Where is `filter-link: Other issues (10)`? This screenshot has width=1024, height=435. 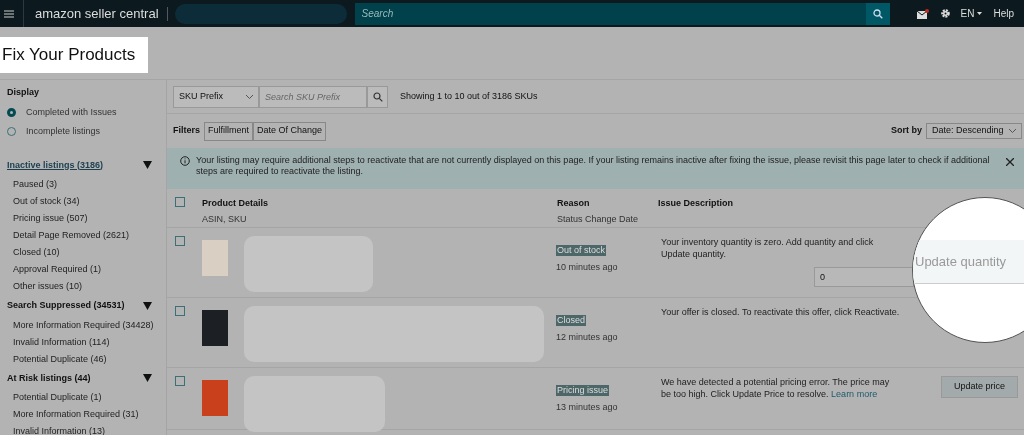
filter-link: Other issues (10) is located at coordinates (83, 286).